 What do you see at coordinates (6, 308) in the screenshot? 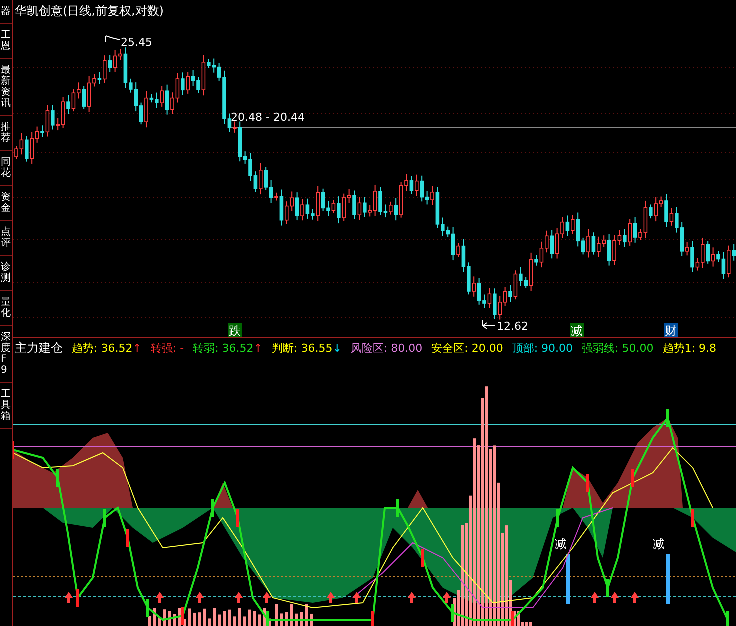
I see `sidebar-tab: 量化` at bounding box center [6, 308].